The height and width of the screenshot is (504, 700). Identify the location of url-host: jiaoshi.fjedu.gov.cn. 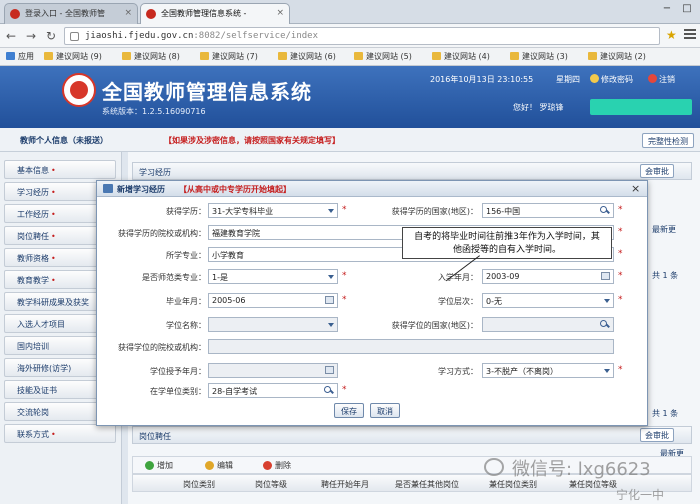
(139, 36).